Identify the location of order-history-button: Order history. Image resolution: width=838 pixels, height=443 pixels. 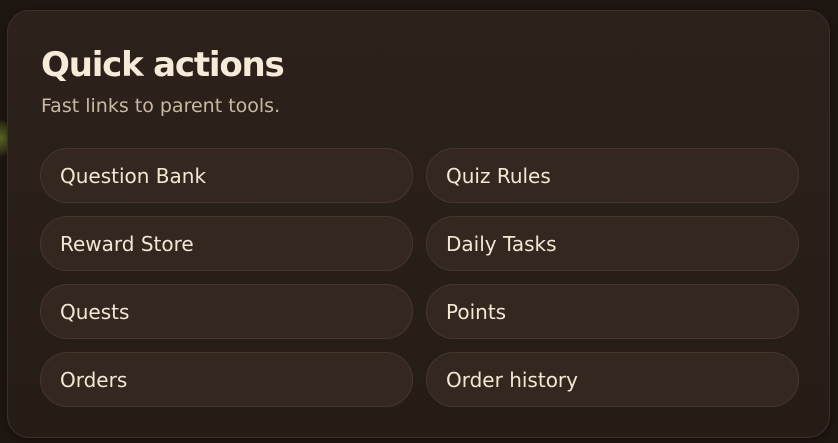
(612, 379).